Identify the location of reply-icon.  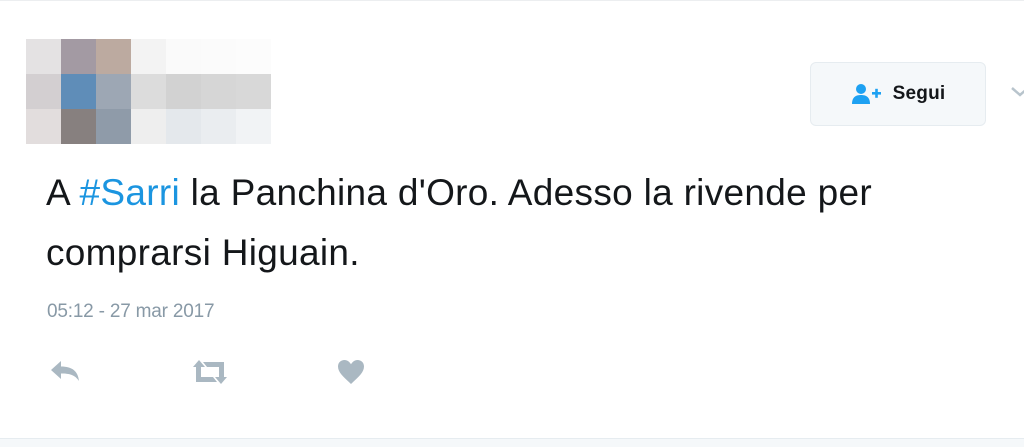
(65, 372).